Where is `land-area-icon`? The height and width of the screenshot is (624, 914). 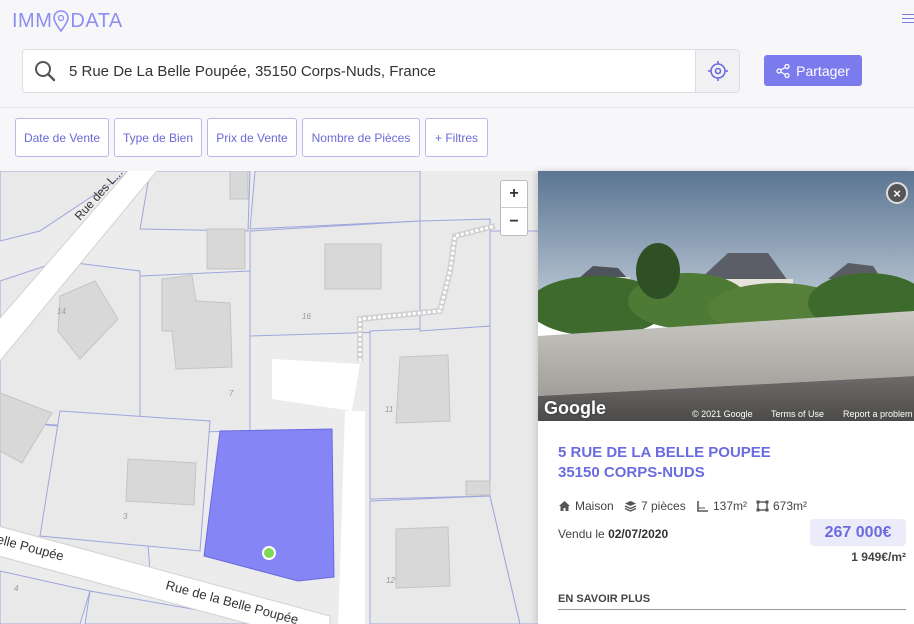 land-area-icon is located at coordinates (762, 506).